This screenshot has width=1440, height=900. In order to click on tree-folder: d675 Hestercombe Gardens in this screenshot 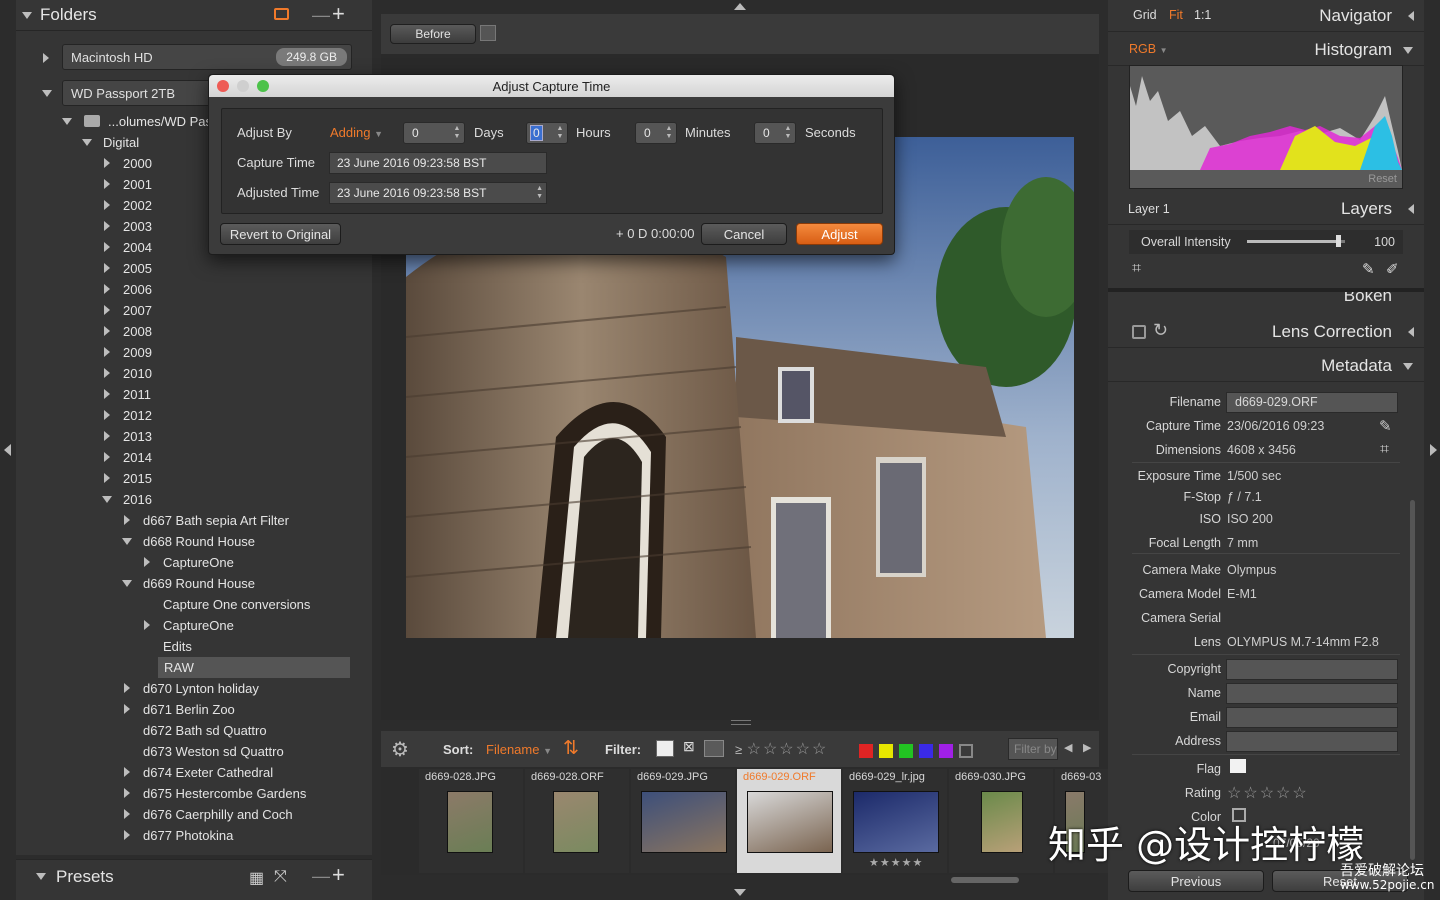, I will do `click(191, 793)`.